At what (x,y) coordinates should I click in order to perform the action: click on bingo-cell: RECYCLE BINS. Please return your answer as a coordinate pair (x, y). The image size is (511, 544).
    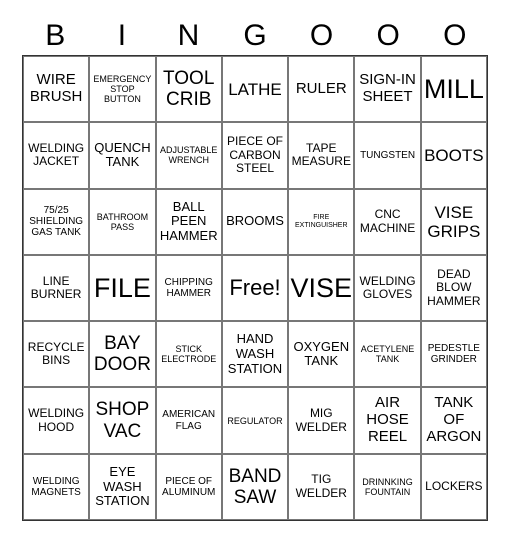
    Looking at the image, I should click on (56, 354).